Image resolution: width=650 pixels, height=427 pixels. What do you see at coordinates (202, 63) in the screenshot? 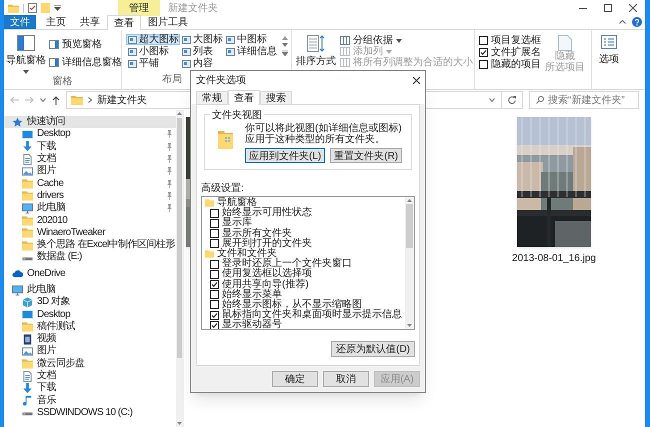
I see `view-option: 内容` at bounding box center [202, 63].